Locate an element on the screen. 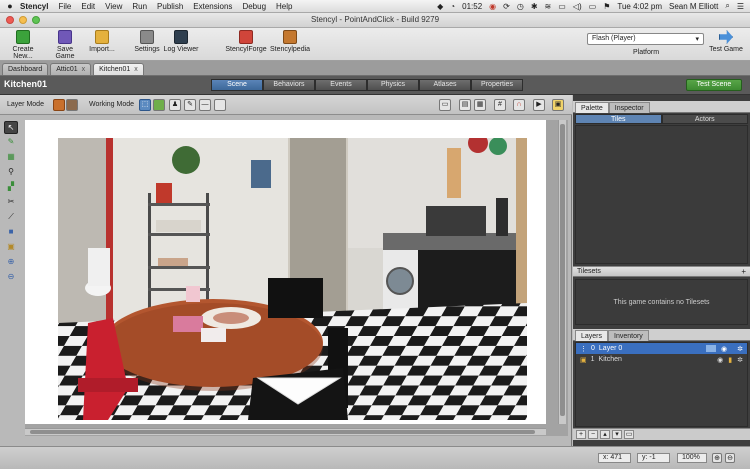 The width and height of the screenshot is (750, 469). horizontal-scrollbar is located at coordinates (285, 431).